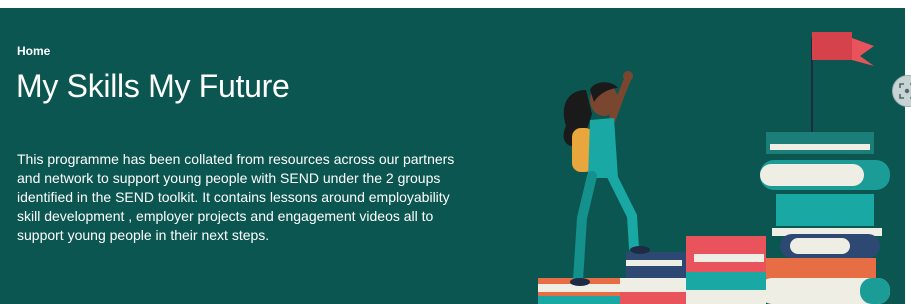 The height and width of the screenshot is (304, 911). I want to click on climbing-person-figure, so click(606, 178).